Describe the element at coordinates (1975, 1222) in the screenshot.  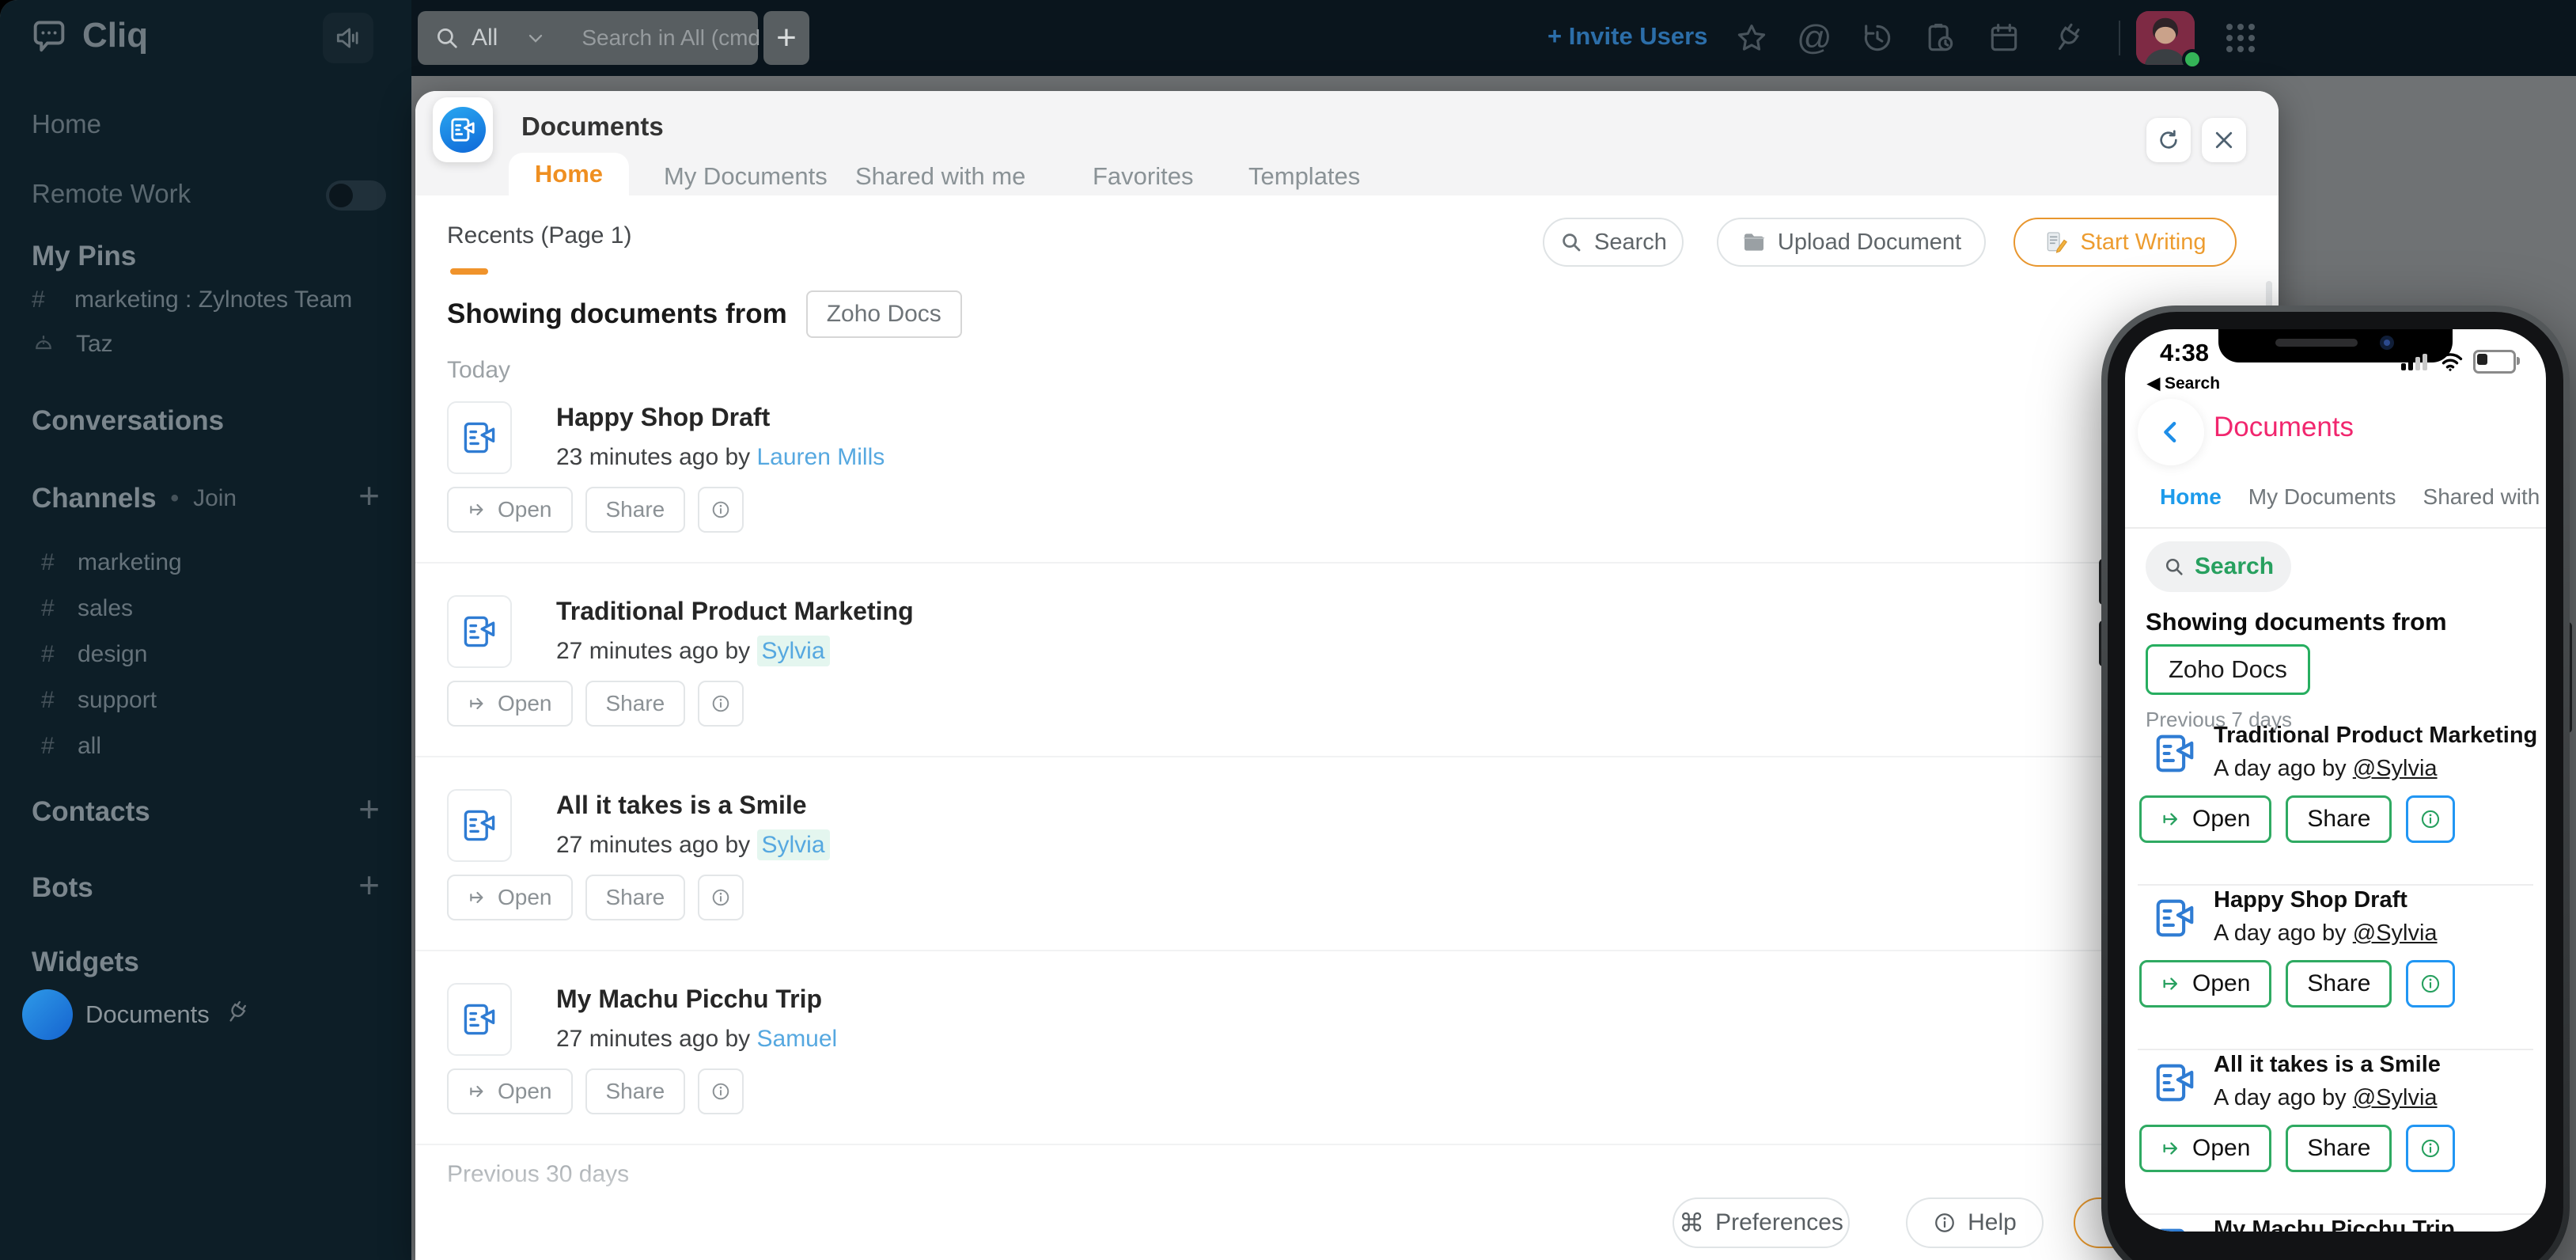
I see `help-button: Help` at that location.